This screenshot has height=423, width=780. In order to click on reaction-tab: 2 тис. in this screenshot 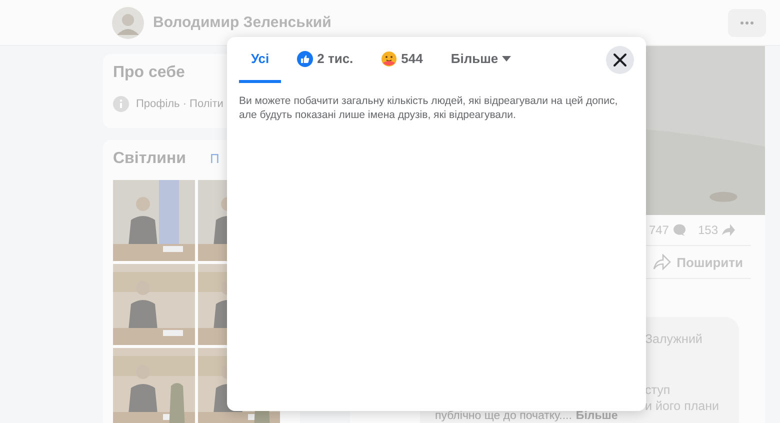, I will do `click(325, 60)`.